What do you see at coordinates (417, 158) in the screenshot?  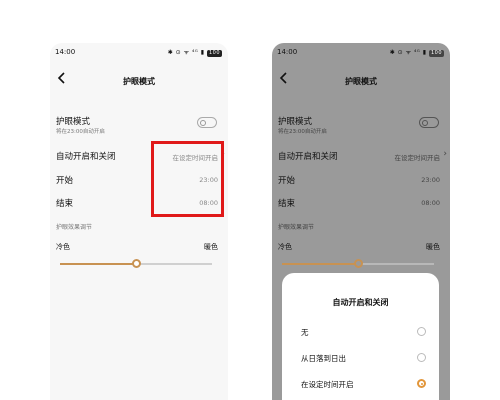 I see `auto-onoff-value: 在设定时间开启` at bounding box center [417, 158].